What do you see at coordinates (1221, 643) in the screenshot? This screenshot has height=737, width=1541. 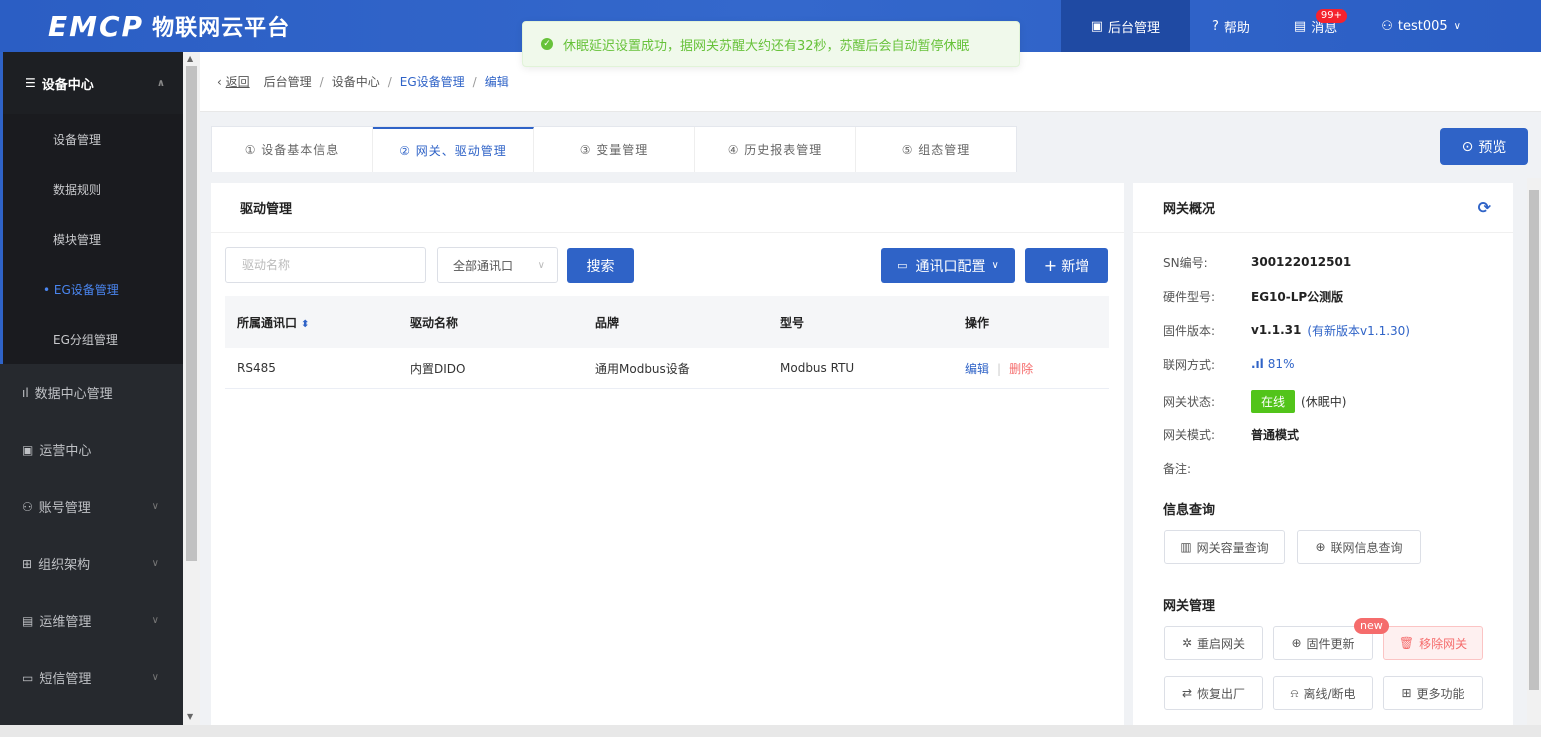 I see `restart-label: 重启网关` at bounding box center [1221, 643].